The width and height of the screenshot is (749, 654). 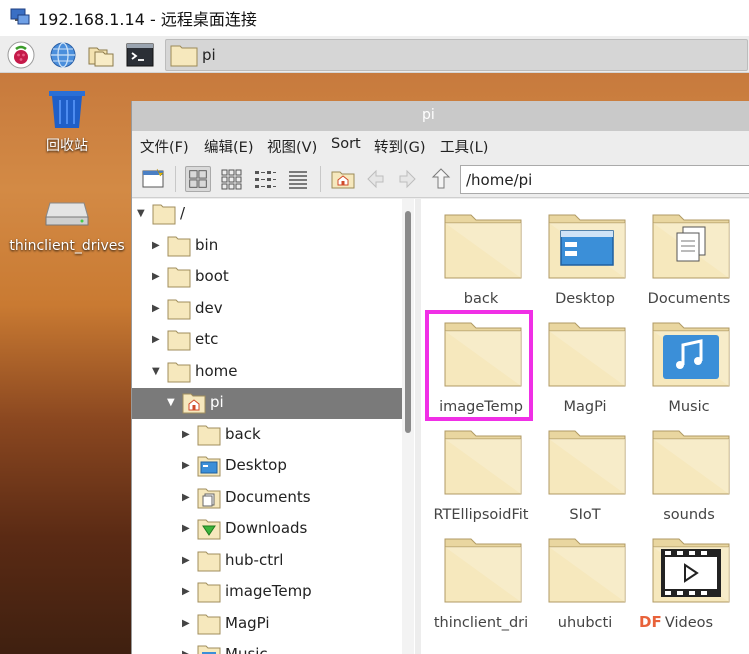 What do you see at coordinates (408, 322) in the screenshot?
I see `scrollbar-thumb` at bounding box center [408, 322].